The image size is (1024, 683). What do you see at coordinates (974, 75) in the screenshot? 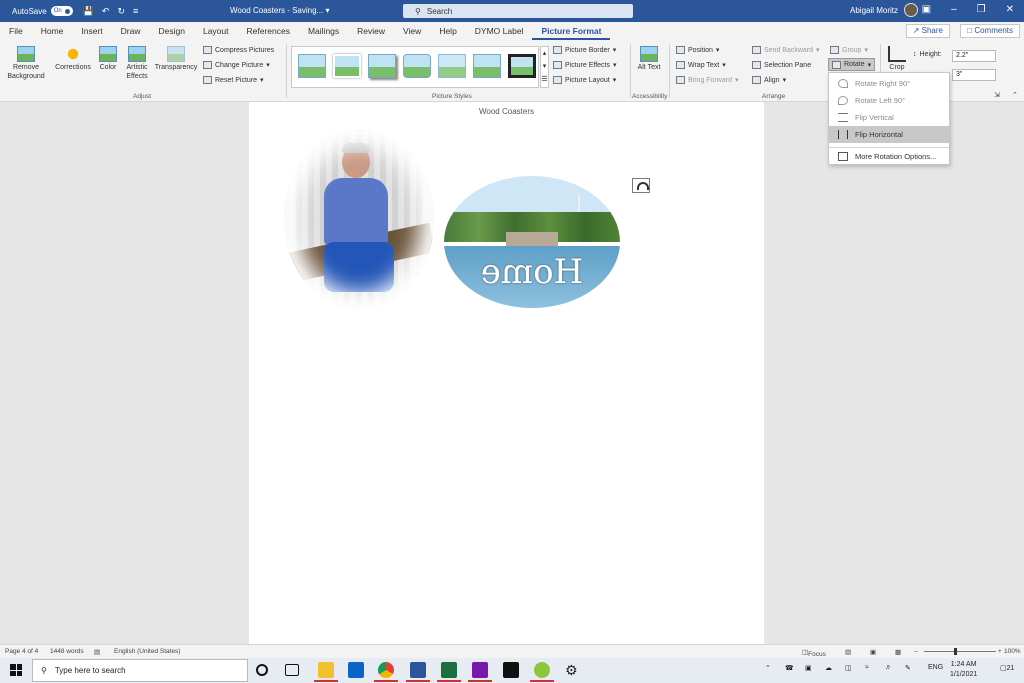
I see `width-field: 3"` at bounding box center [974, 75].